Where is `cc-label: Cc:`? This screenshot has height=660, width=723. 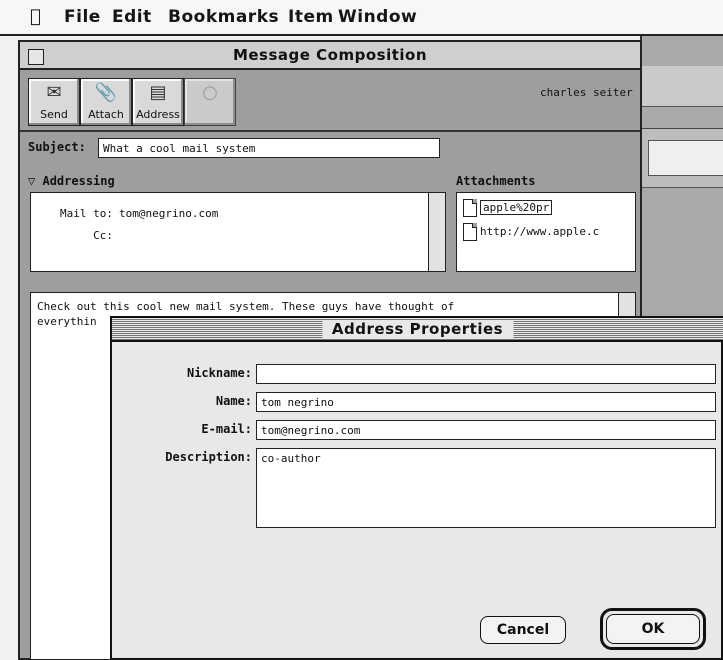 cc-label: Cc: is located at coordinates (103, 235).